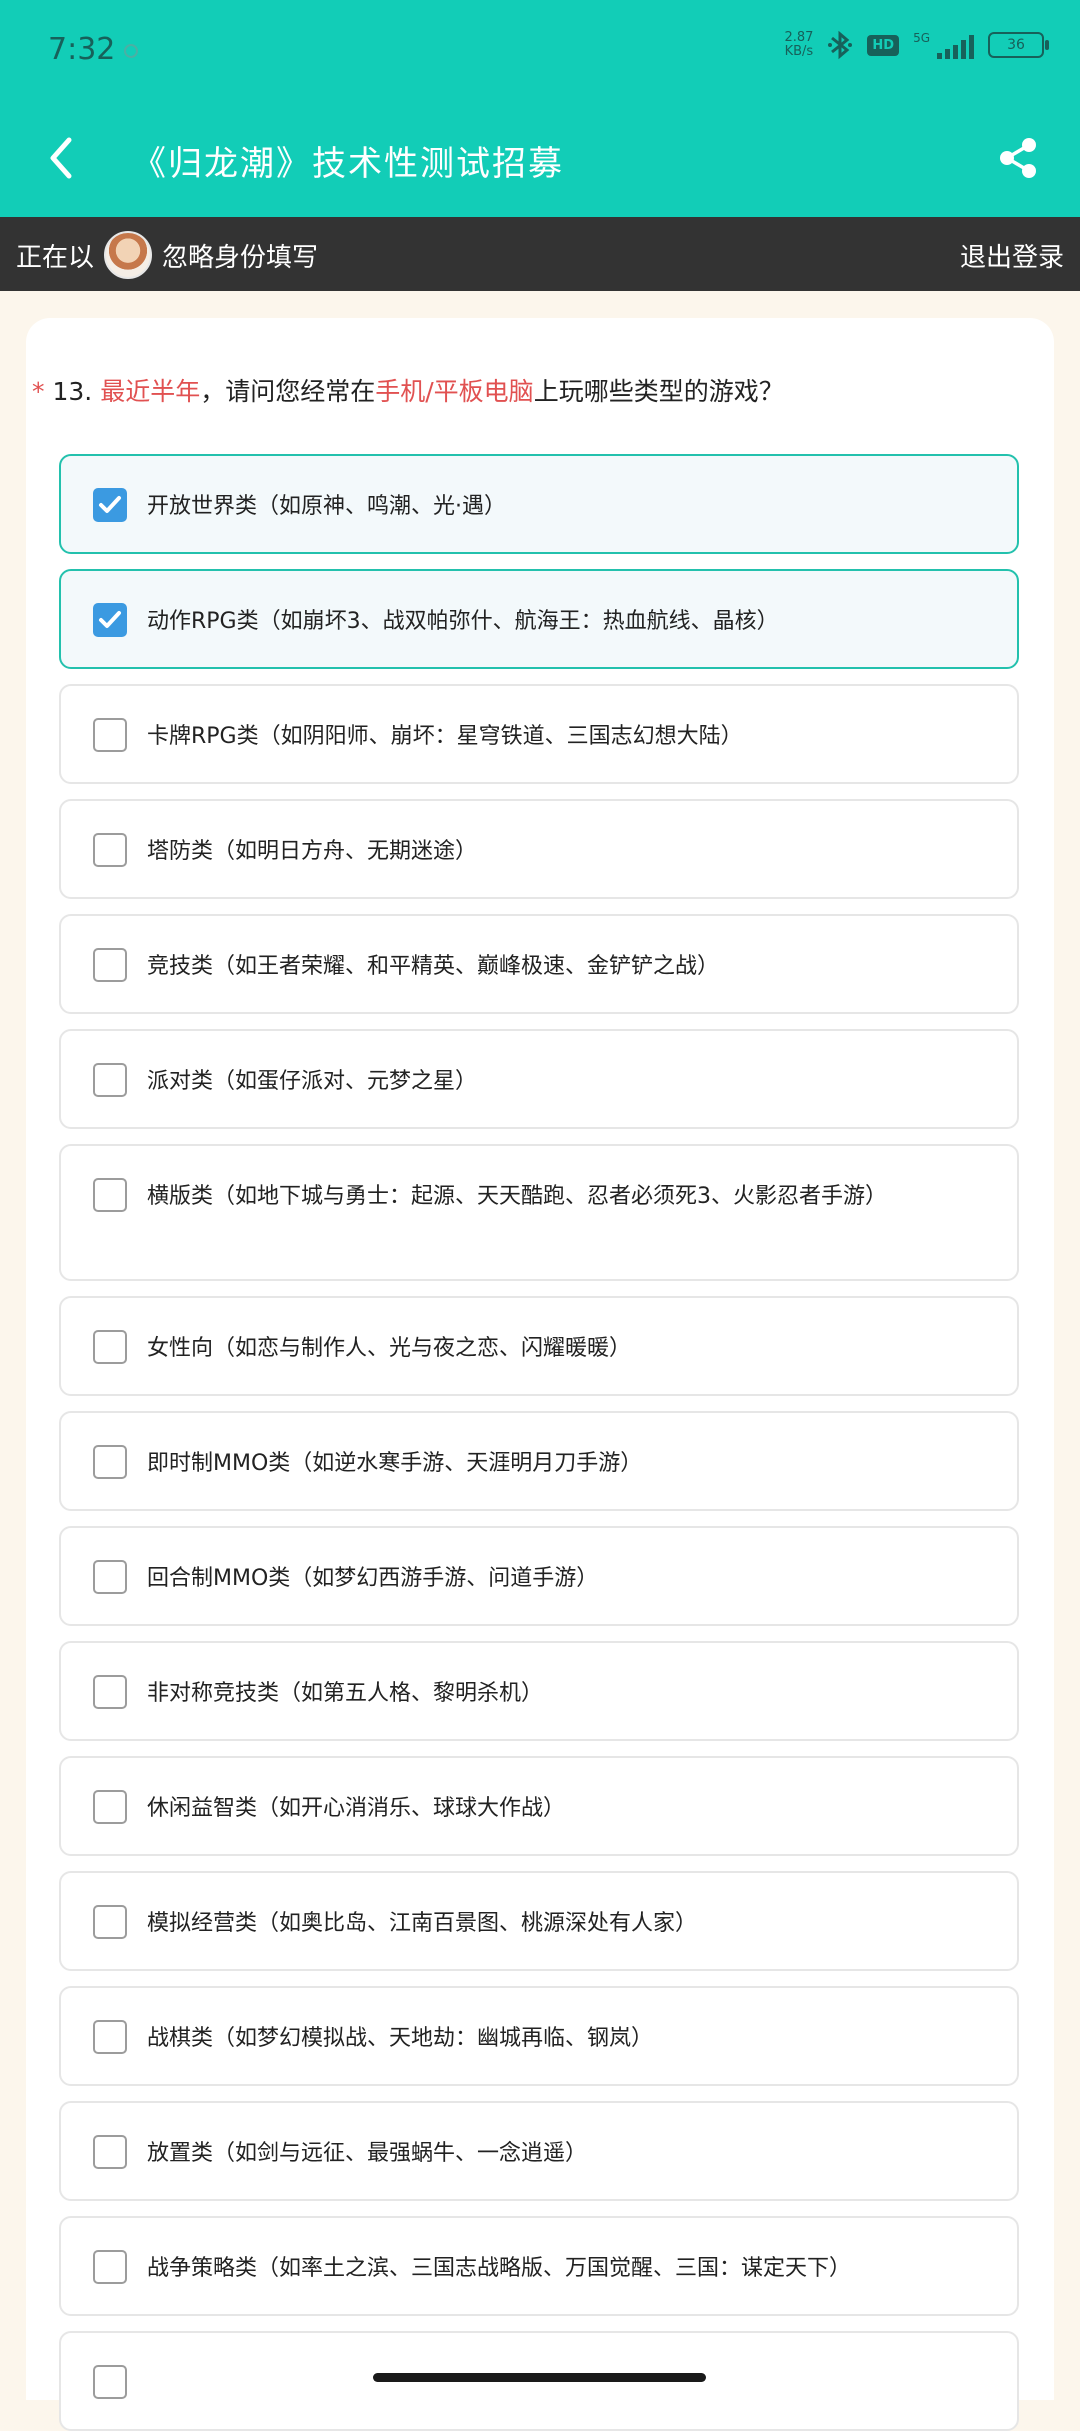 The height and width of the screenshot is (2431, 1080). I want to click on share-button, so click(1018, 158).